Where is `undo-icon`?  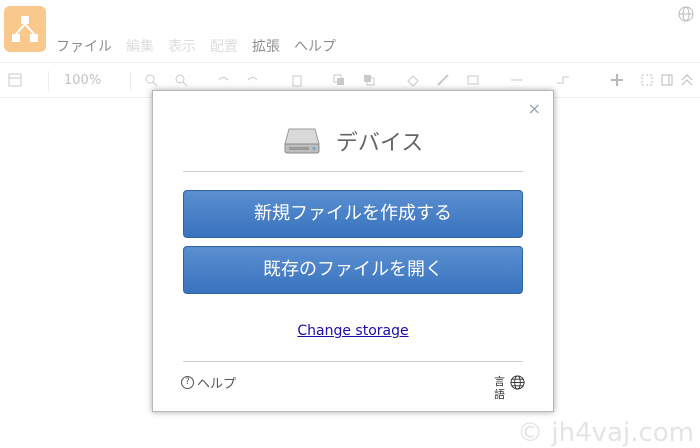
undo-icon is located at coordinates (223, 80).